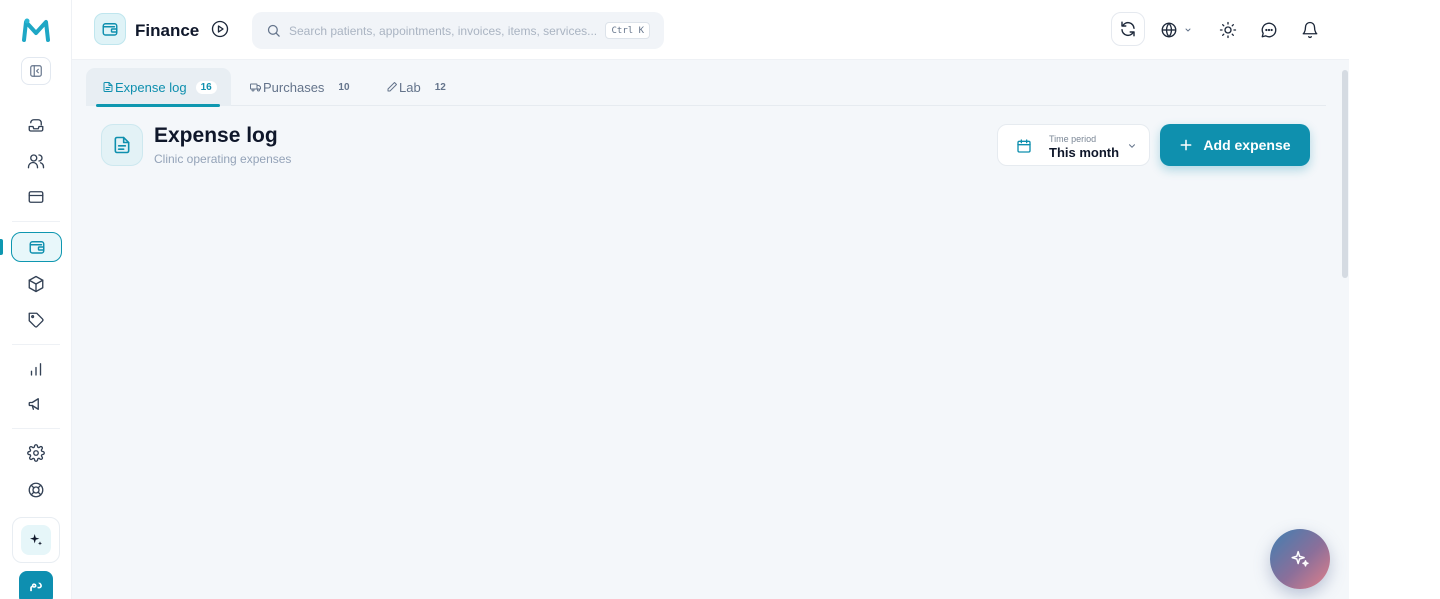 This screenshot has width=1440, height=599. I want to click on messages-button, so click(1269, 30).